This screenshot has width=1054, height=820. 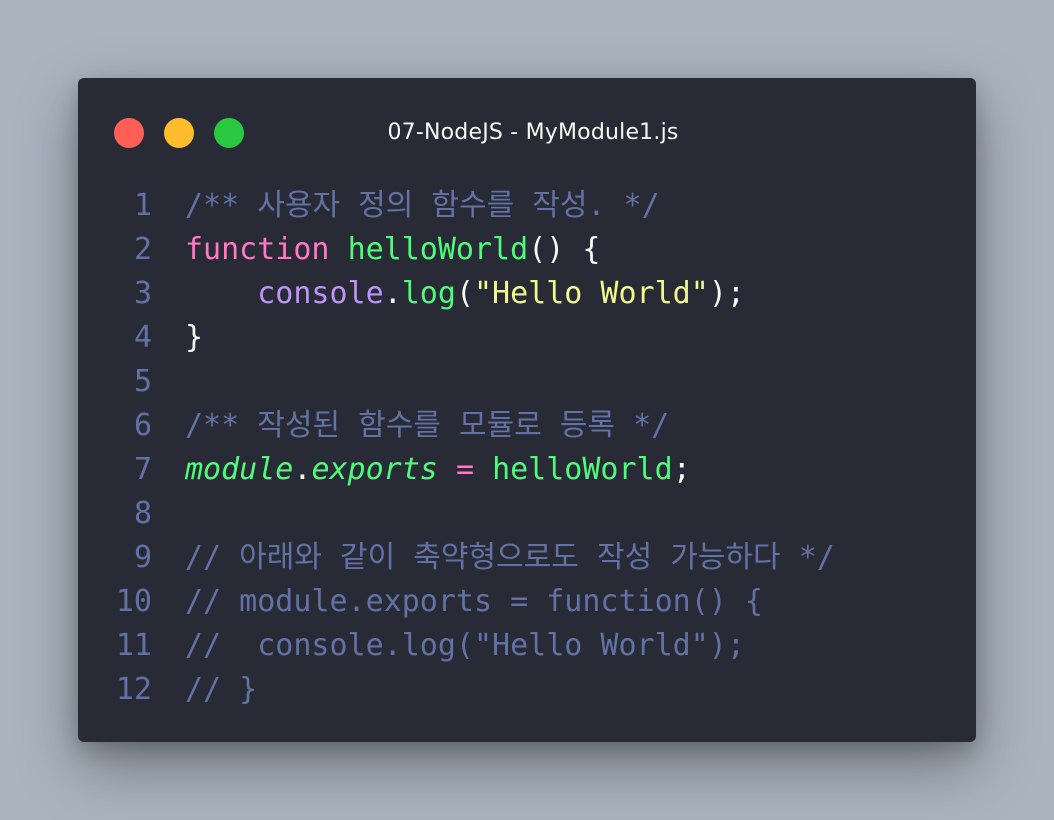 I want to click on code-token: /** 작성된 함수를 모듈로 등록 */, so click(x=427, y=425).